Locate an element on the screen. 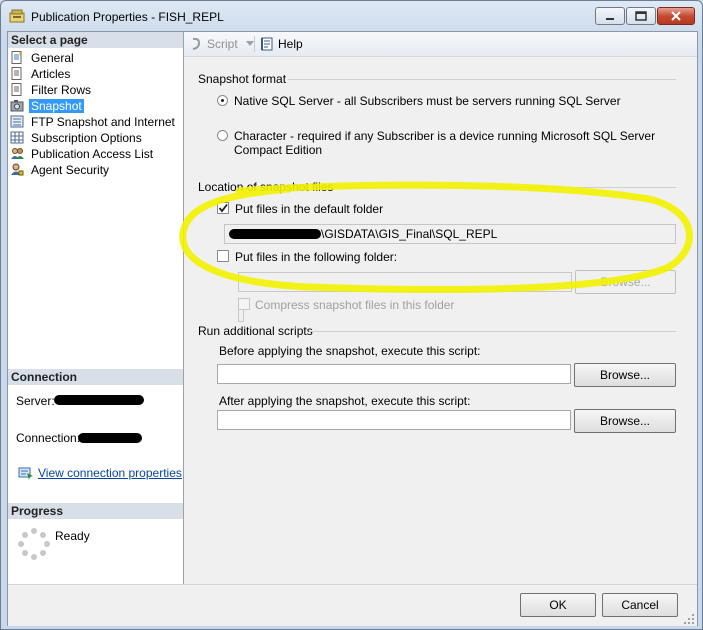  help-label: Help is located at coordinates (290, 44).